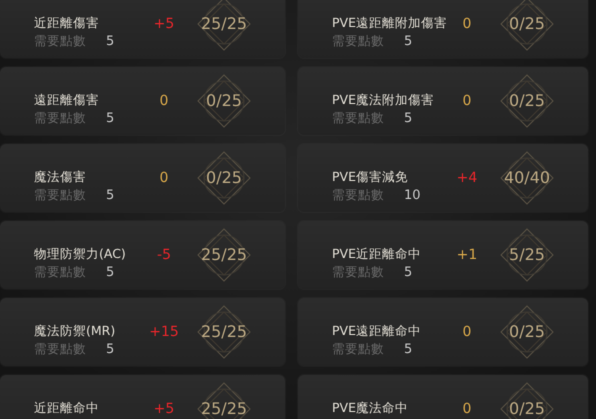 This screenshot has width=596, height=419. I want to click on bonus-value: -5, so click(164, 254).